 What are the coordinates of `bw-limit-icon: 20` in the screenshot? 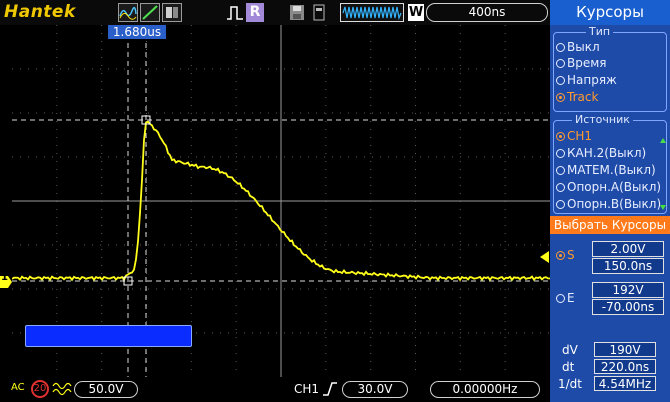 It's located at (40, 389).